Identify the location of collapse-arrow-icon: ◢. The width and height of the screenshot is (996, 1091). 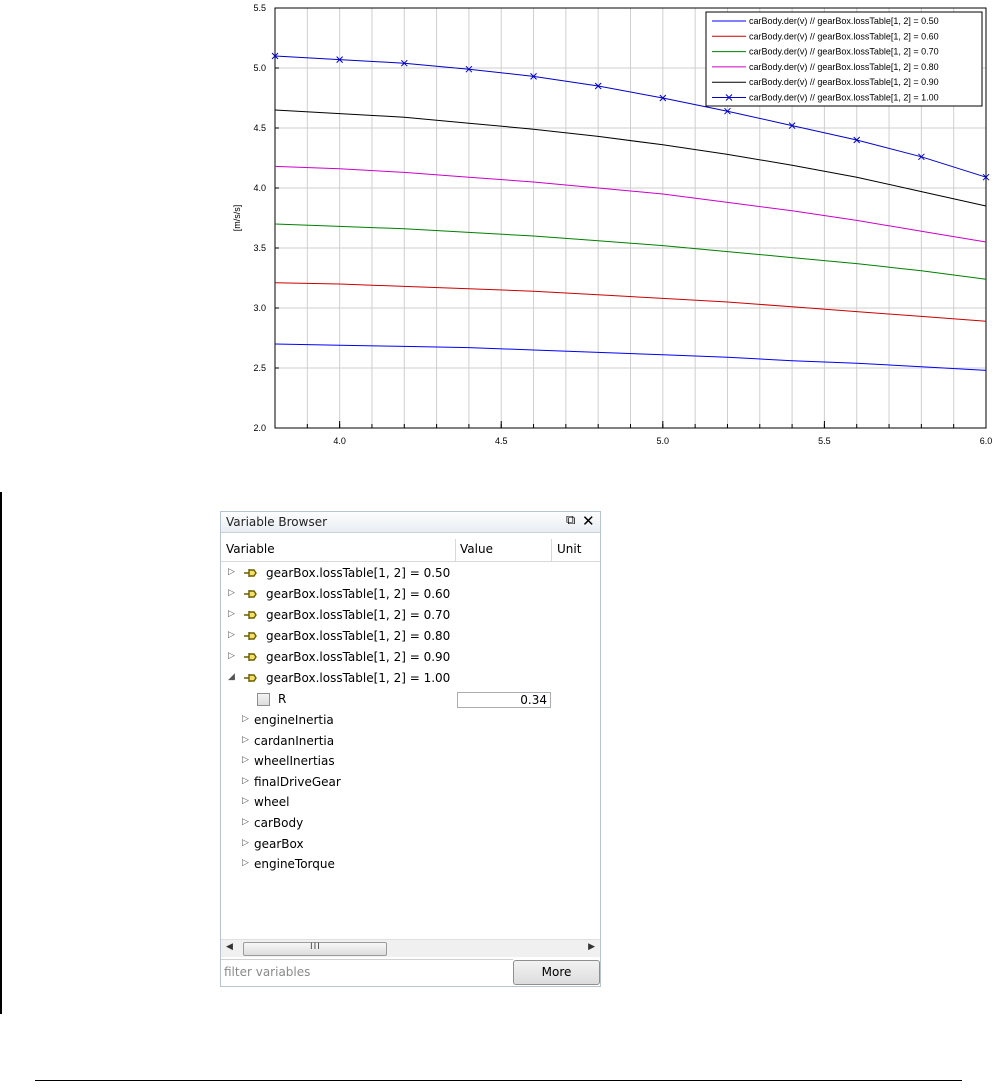
(231, 677).